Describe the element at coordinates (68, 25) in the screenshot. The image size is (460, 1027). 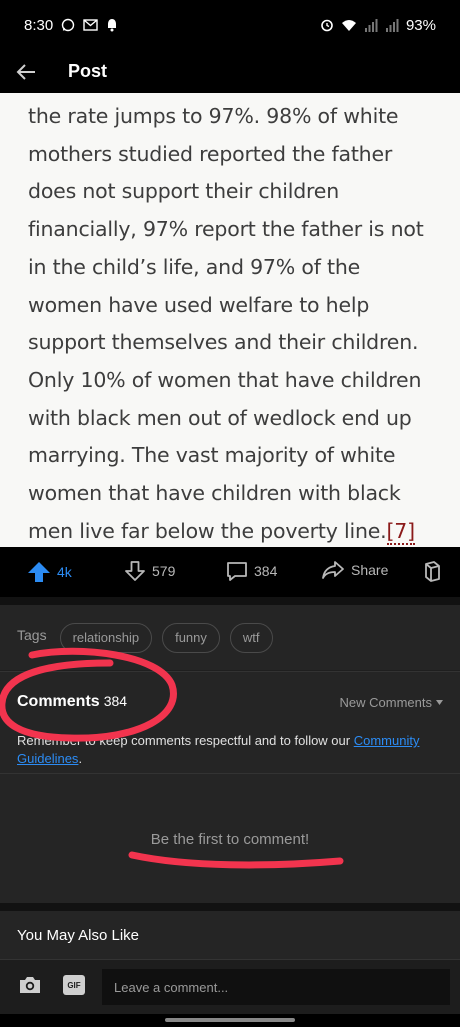
I see `whatsapp-icon` at that location.